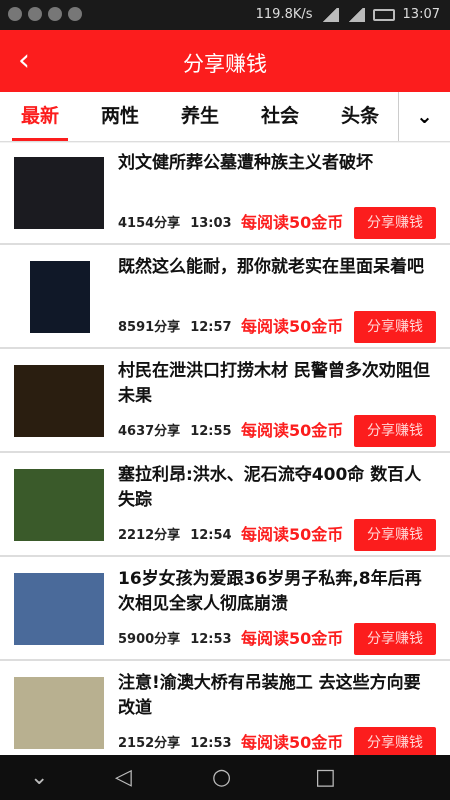 Image resolution: width=450 pixels, height=800 pixels. What do you see at coordinates (149, 223) in the screenshot?
I see `share-count: 4154分享` at bounding box center [149, 223].